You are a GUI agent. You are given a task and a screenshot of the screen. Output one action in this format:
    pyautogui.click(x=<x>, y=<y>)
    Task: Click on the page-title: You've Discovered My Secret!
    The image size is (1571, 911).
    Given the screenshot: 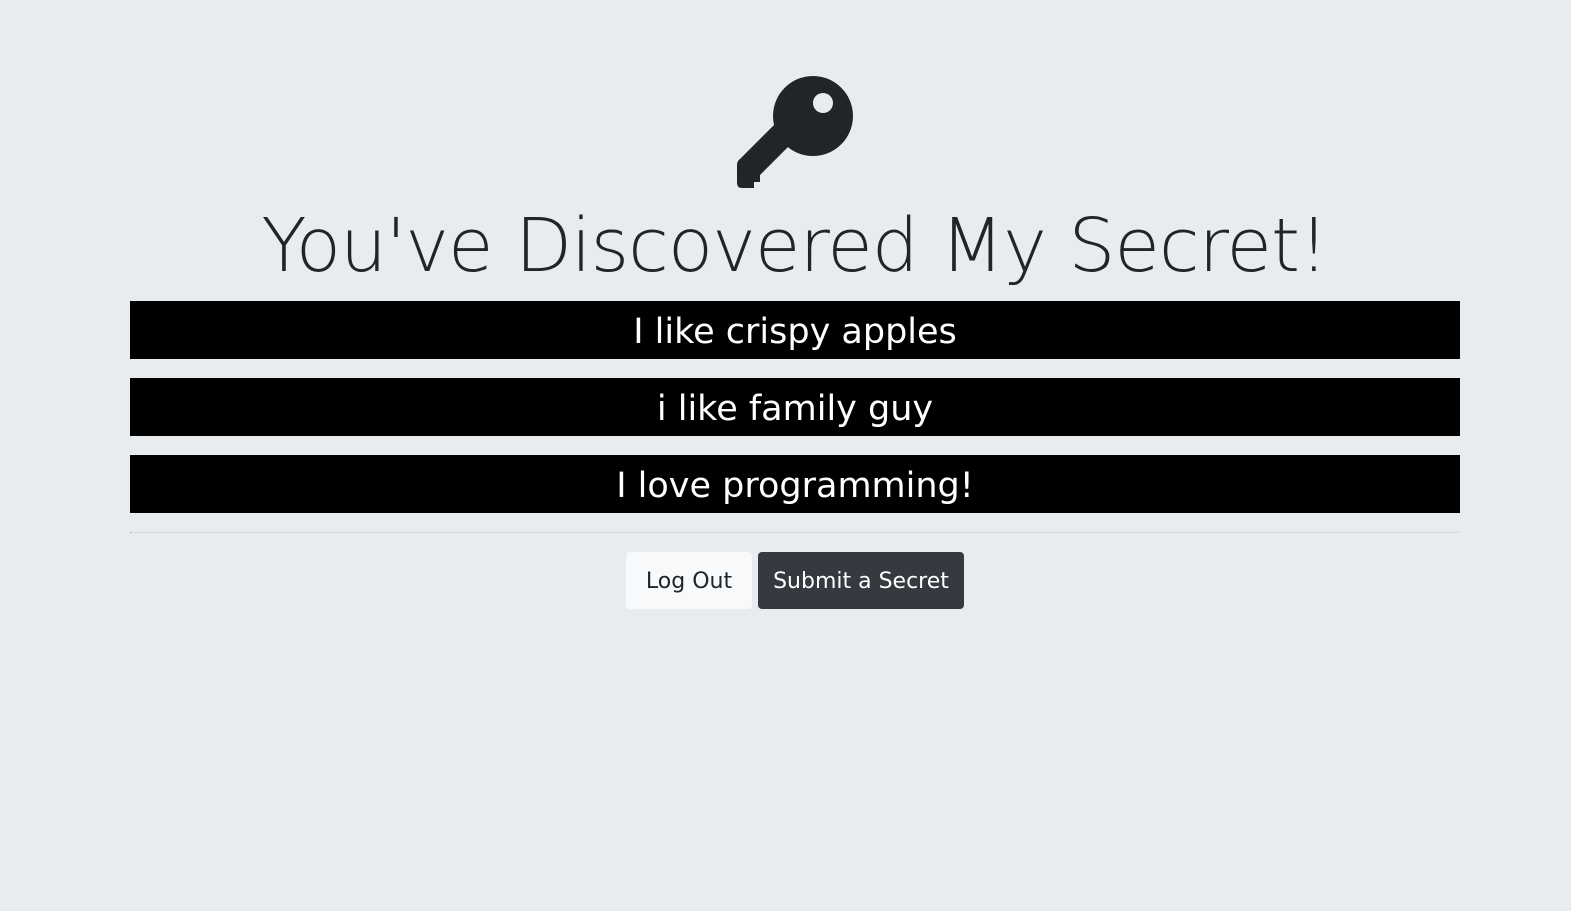 What is the action you would take?
    pyautogui.click(x=794, y=246)
    